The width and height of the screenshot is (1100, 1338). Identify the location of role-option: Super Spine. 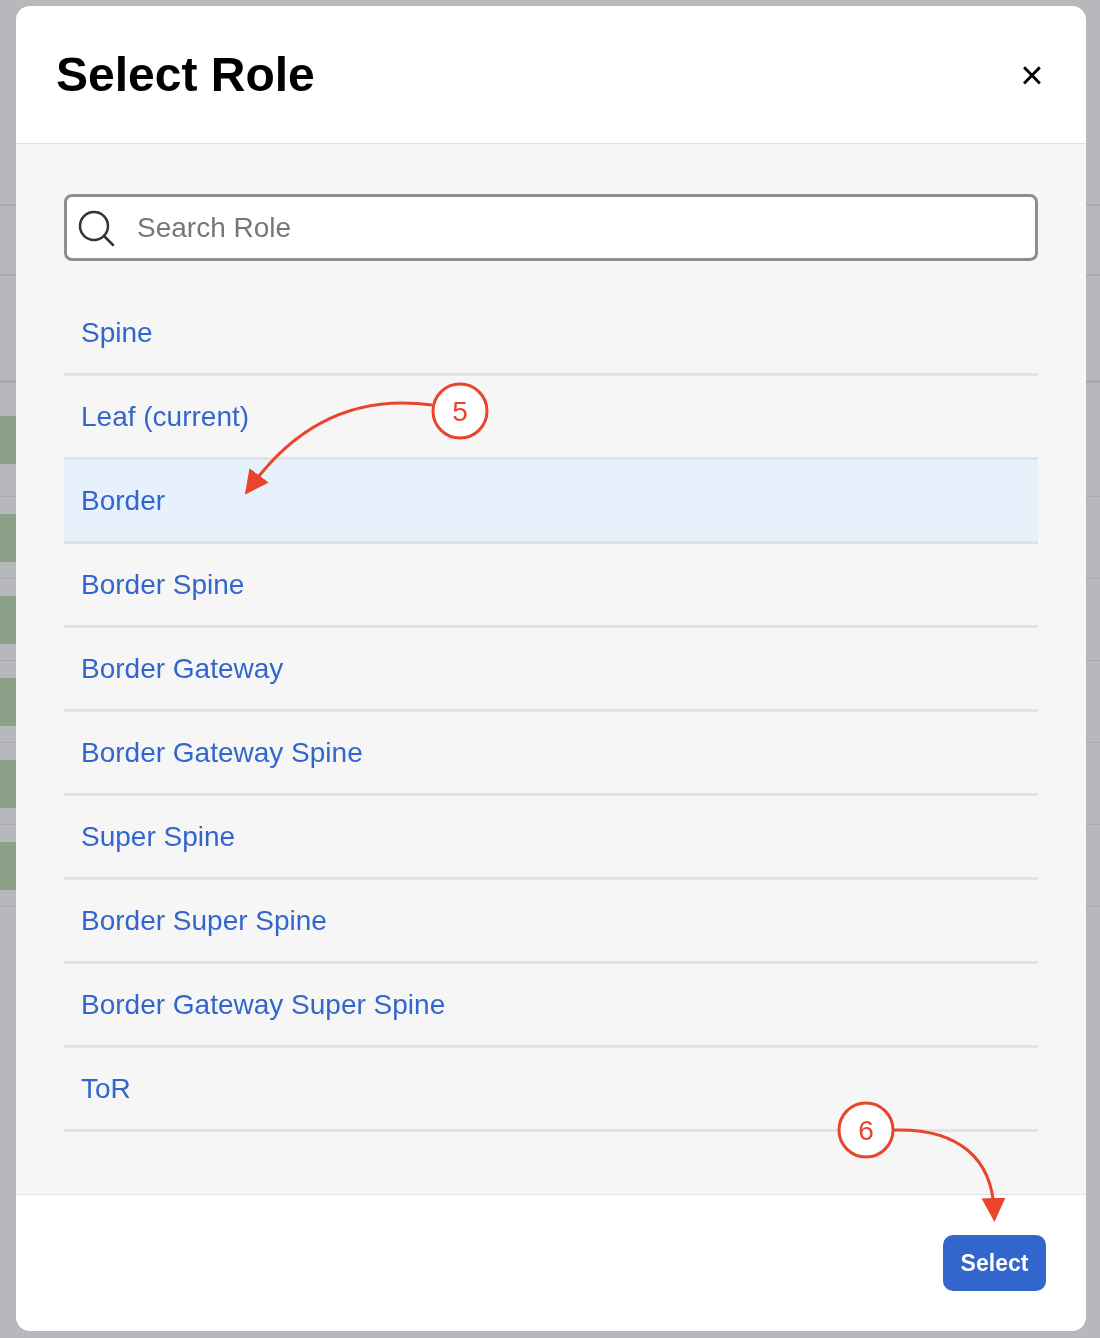
(551, 838).